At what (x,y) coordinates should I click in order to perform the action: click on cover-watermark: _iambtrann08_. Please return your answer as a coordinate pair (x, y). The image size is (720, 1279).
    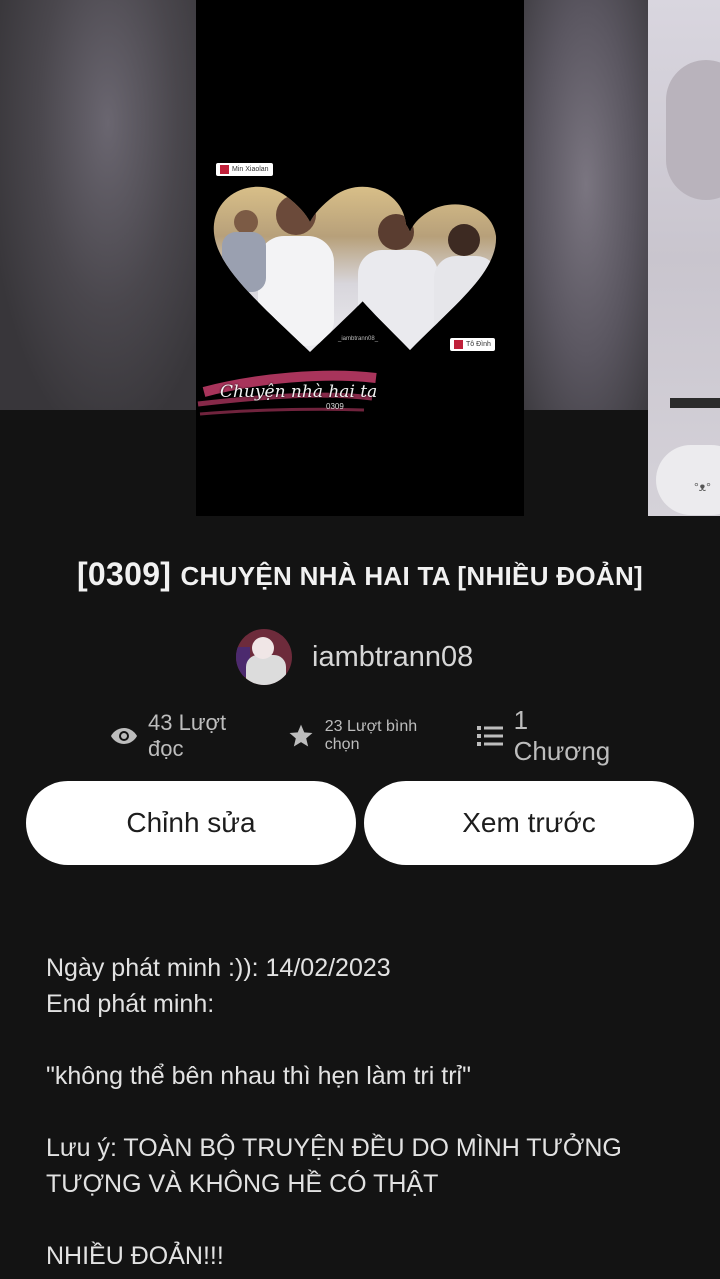
    Looking at the image, I should click on (358, 339).